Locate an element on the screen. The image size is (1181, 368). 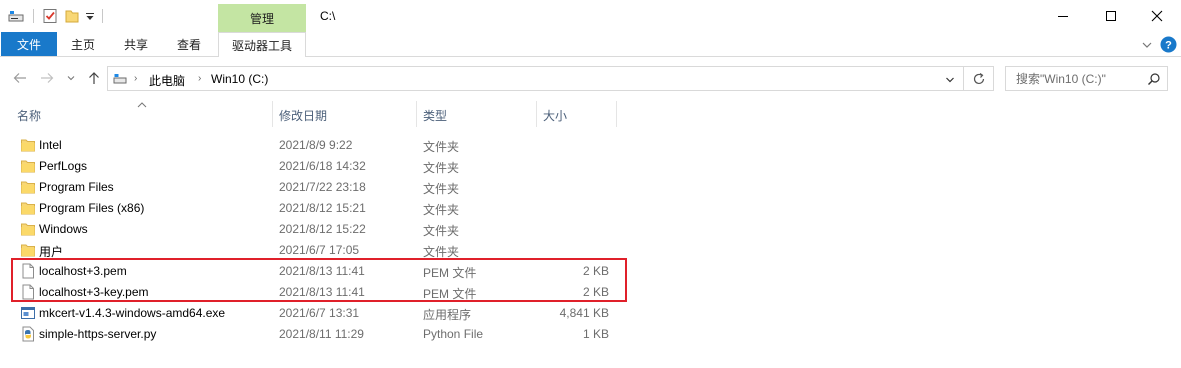
recent-locations-button is located at coordinates (71, 78).